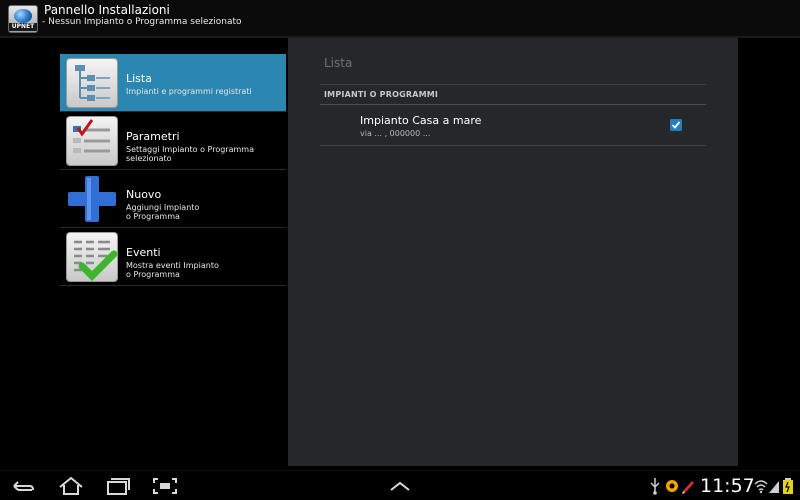 This screenshot has width=800, height=500. What do you see at coordinates (153, 136) in the screenshot?
I see `sidebar-item-label: Parametri` at bounding box center [153, 136].